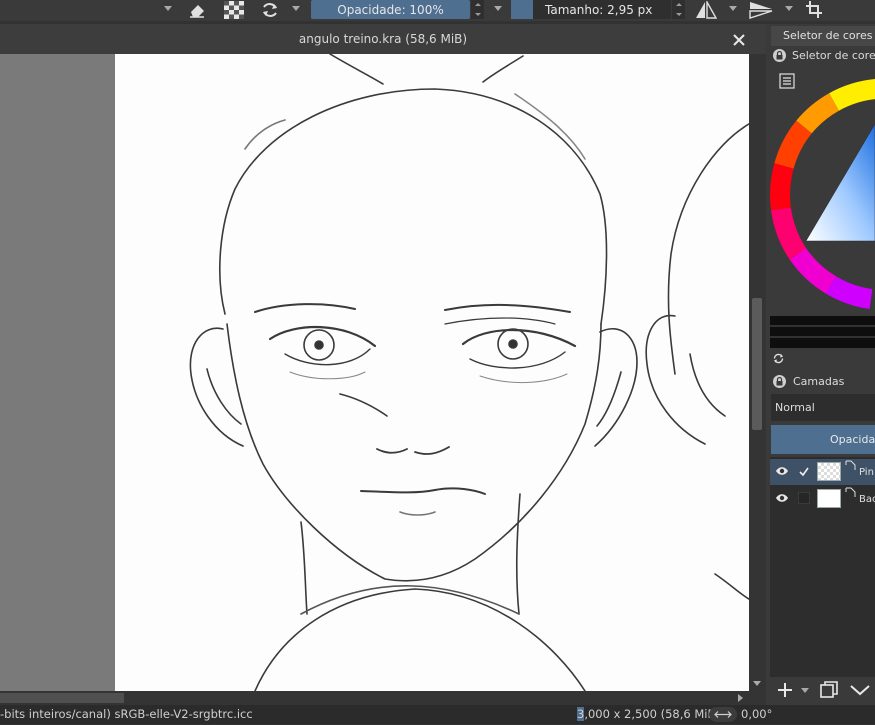  I want to click on color-history-strip, so click(822, 332).